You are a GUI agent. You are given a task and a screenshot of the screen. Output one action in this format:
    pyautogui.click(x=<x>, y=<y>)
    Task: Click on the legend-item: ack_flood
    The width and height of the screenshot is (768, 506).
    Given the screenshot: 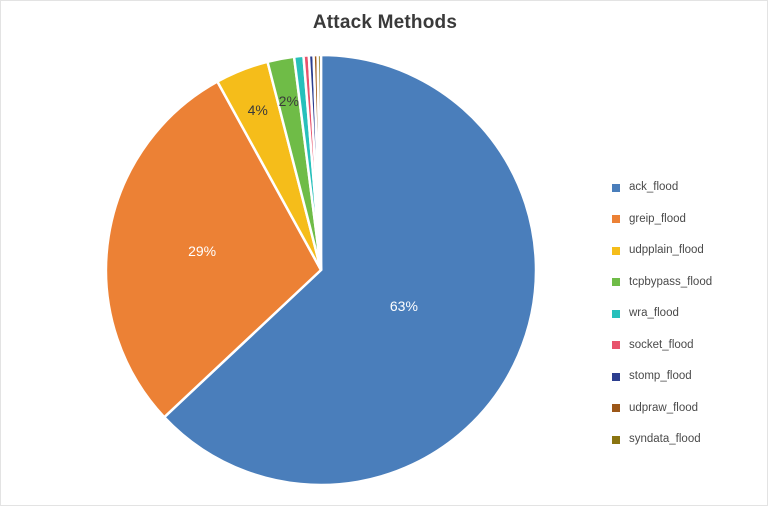 What is the action you would take?
    pyautogui.click(x=687, y=188)
    